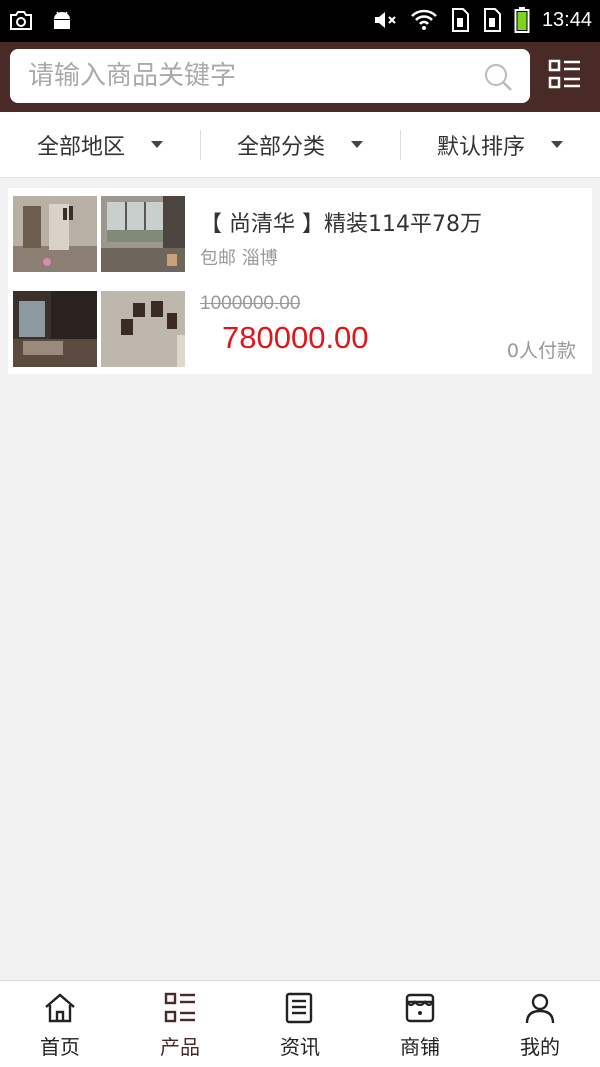 The image size is (600, 1067). What do you see at coordinates (250, 303) in the screenshot?
I see `original-price: 1000000.00` at bounding box center [250, 303].